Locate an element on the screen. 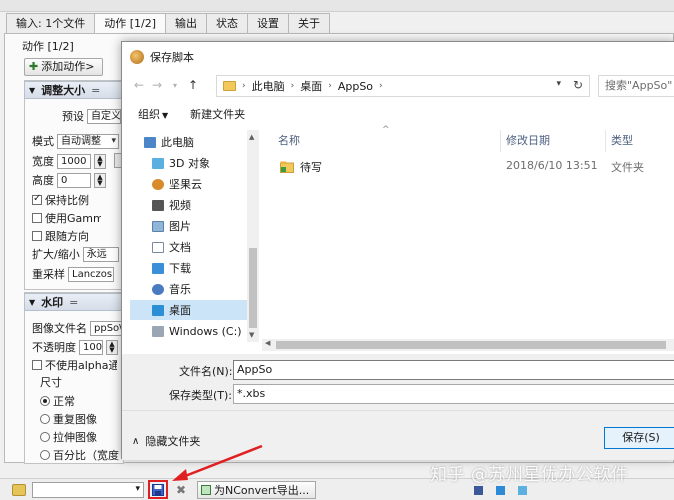 The image size is (674, 500). drive-icon is located at coordinates (158, 331).